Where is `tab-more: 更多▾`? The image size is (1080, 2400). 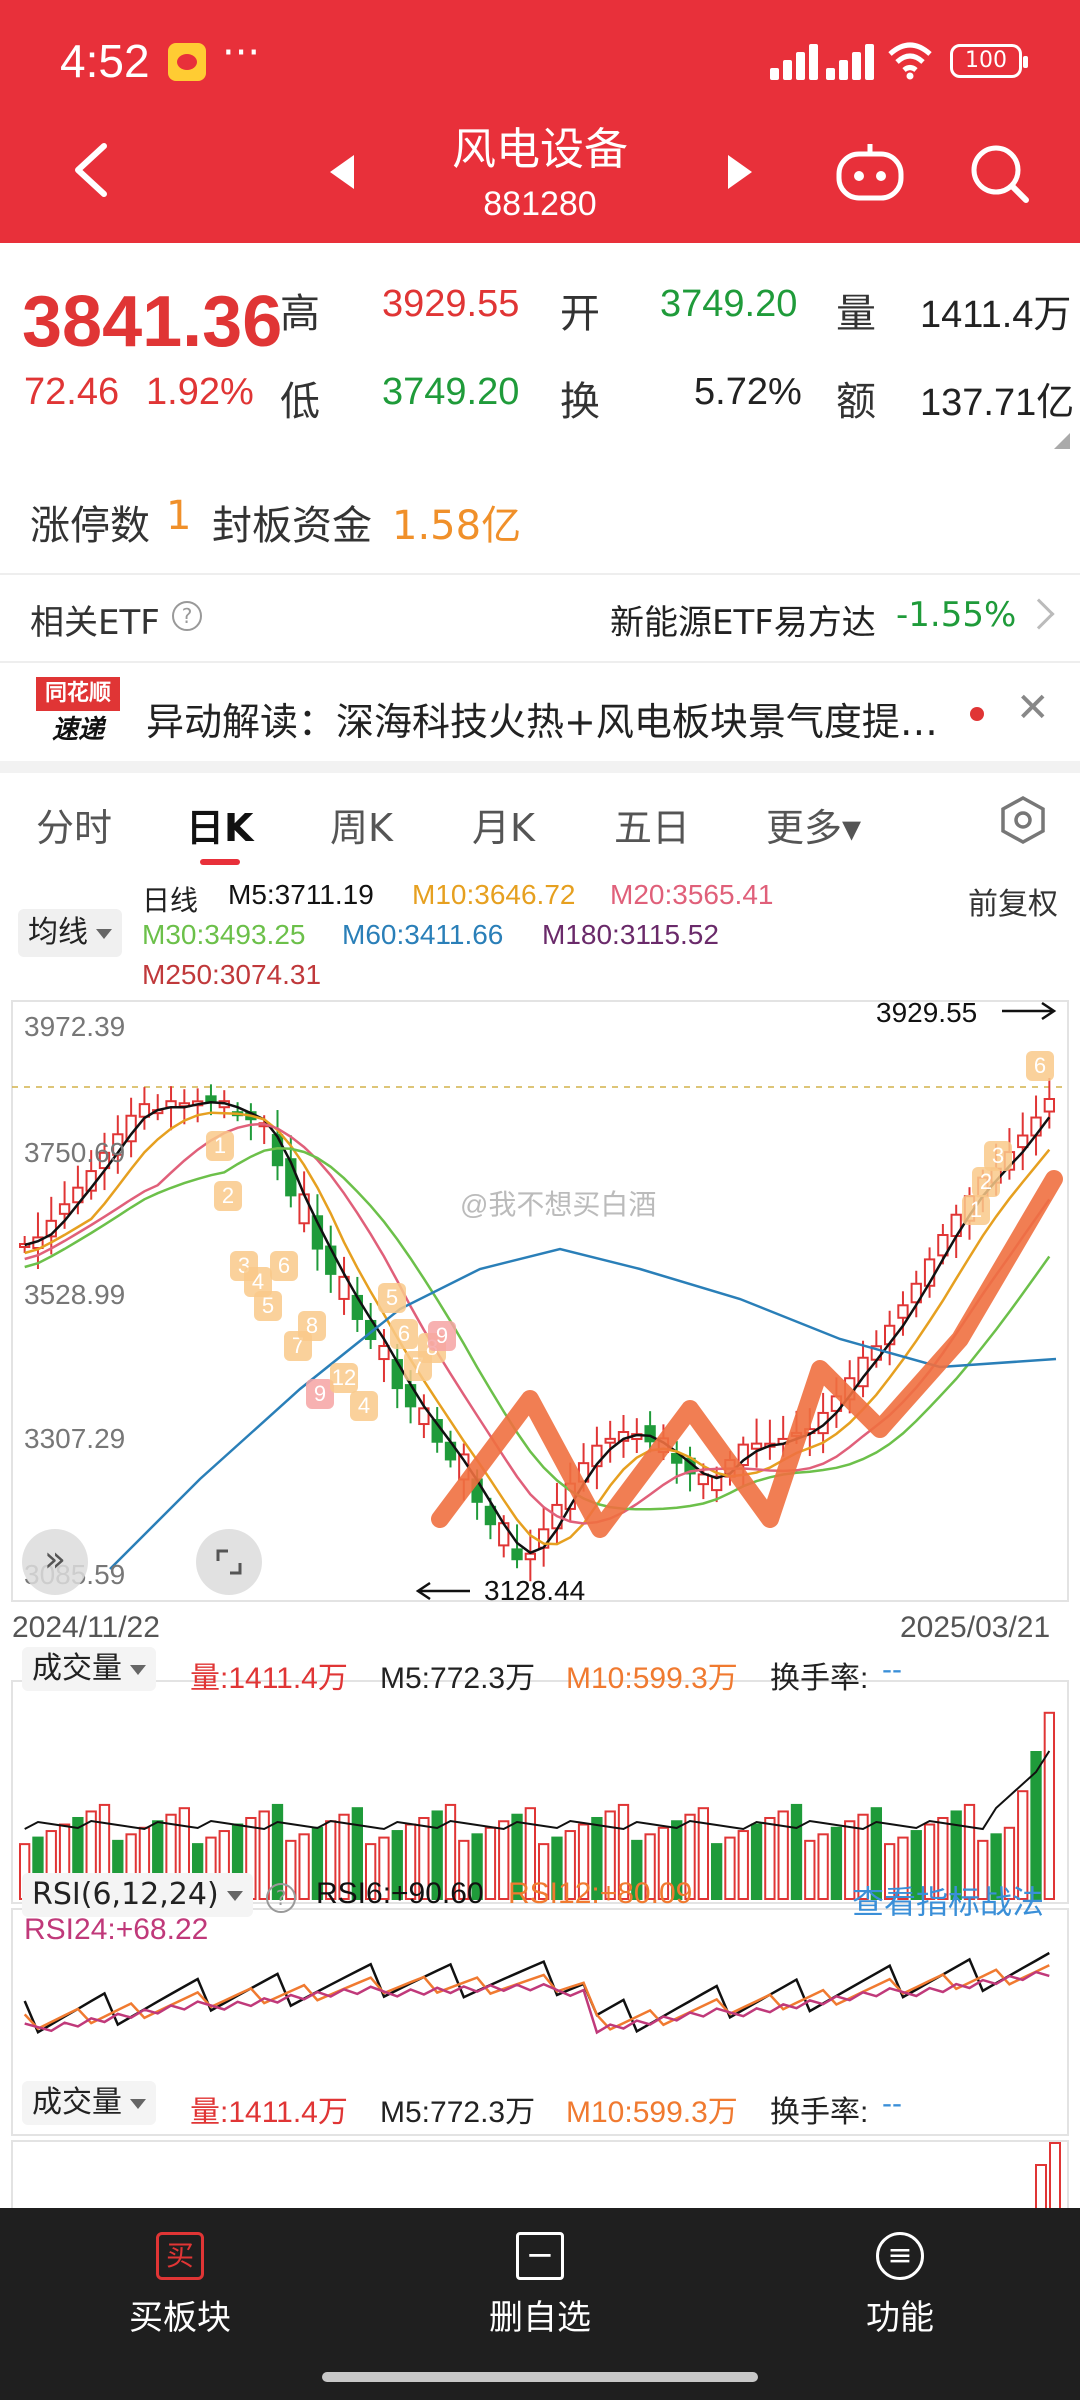
tab-more: 更多▾ is located at coordinates (813, 824).